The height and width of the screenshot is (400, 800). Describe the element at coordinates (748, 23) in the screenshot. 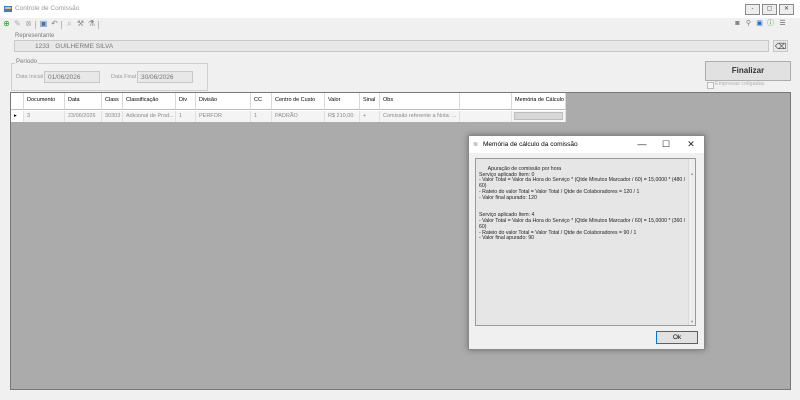

I see `zoom-icon: ⚲` at that location.